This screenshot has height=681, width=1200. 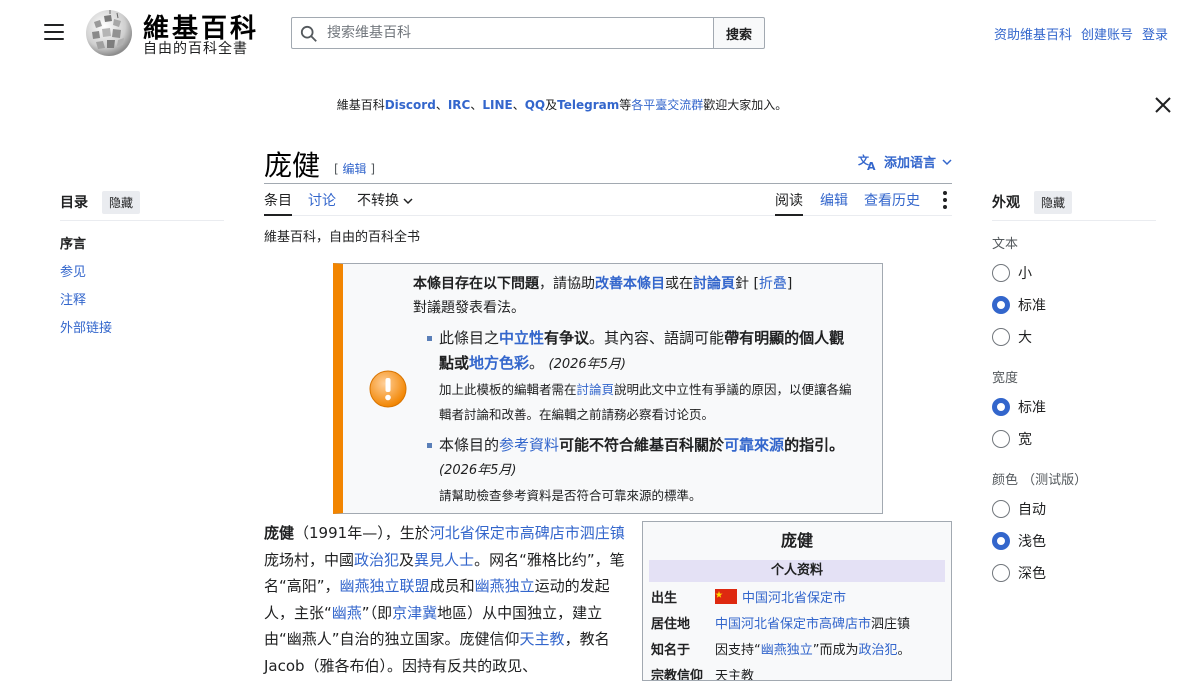 I want to click on collapse-link: 折叠, so click(x=773, y=284).